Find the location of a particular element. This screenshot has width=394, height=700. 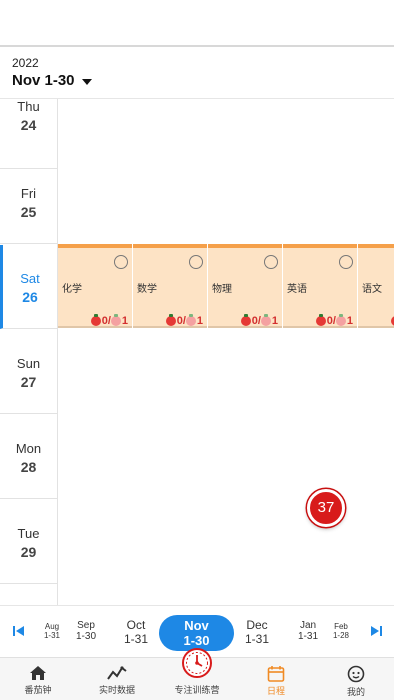

month-nov: Nov 1-30 is located at coordinates (196, 633).